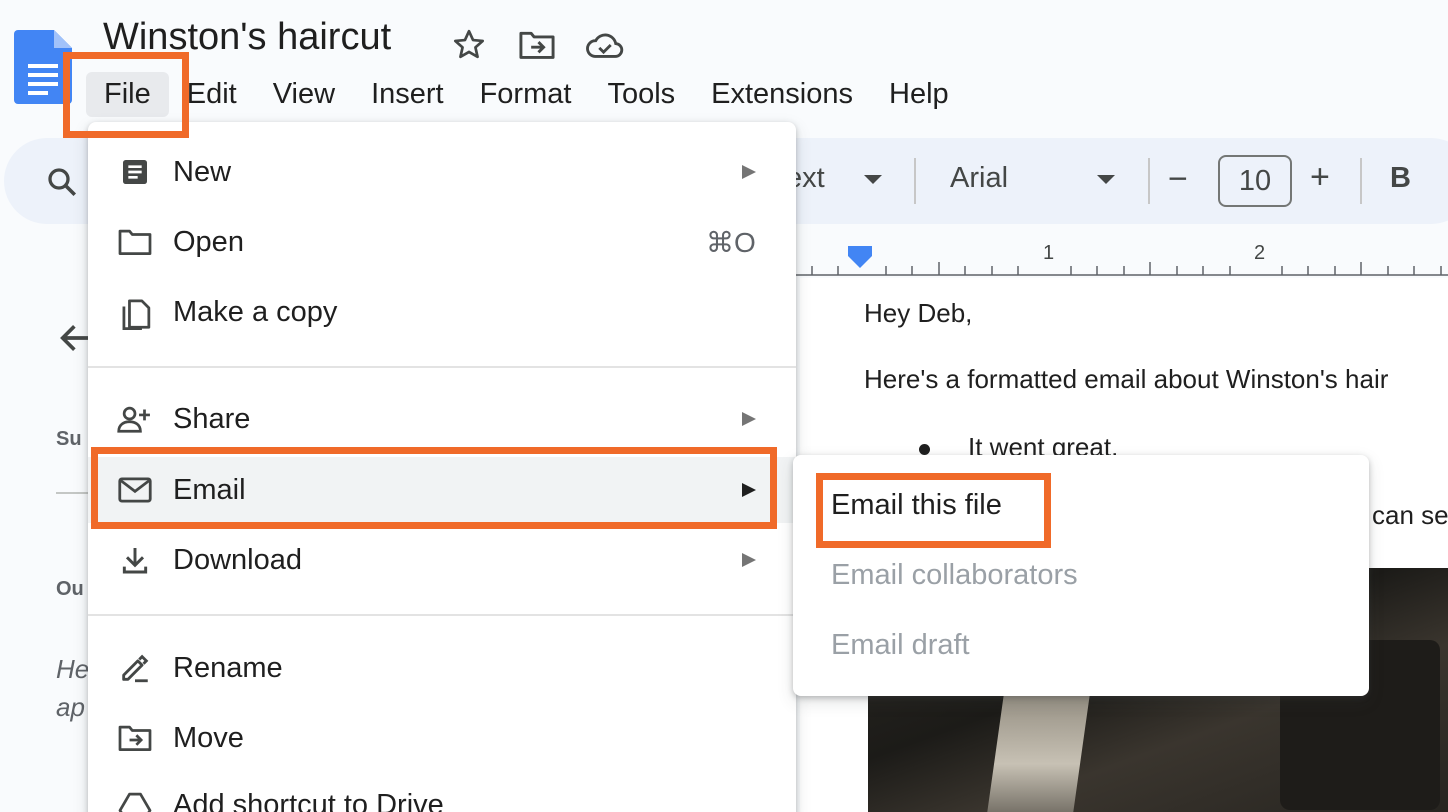 The image size is (1448, 812). What do you see at coordinates (237, 559) in the screenshot?
I see `file-menu-label: Download` at bounding box center [237, 559].